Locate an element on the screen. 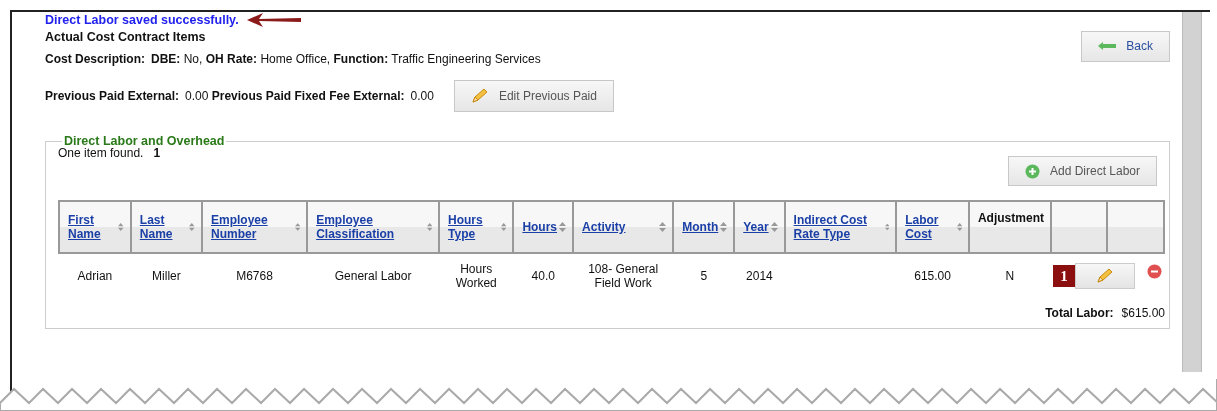 This screenshot has height=411, width=1217. delete-icon is located at coordinates (1154, 271).